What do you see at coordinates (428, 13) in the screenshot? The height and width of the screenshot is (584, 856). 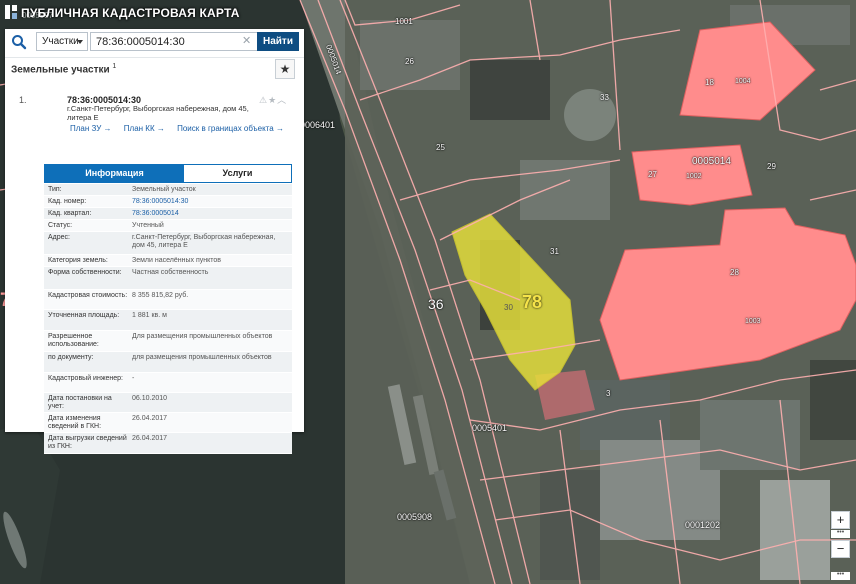 I see `header-bar: ПУБЛИЧНАЯ КАДАСТРОВАЯ КАРТА 0005997` at bounding box center [428, 13].